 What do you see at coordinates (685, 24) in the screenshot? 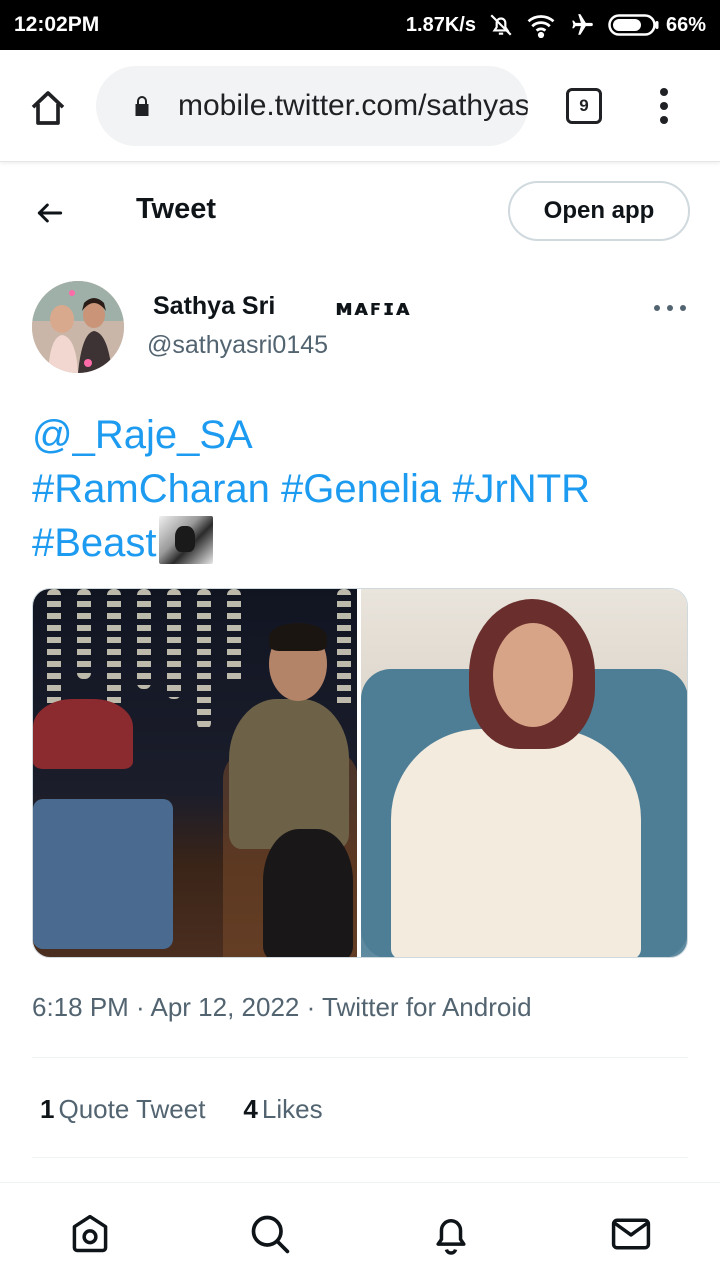
I see `battery-percent: 66%` at bounding box center [685, 24].